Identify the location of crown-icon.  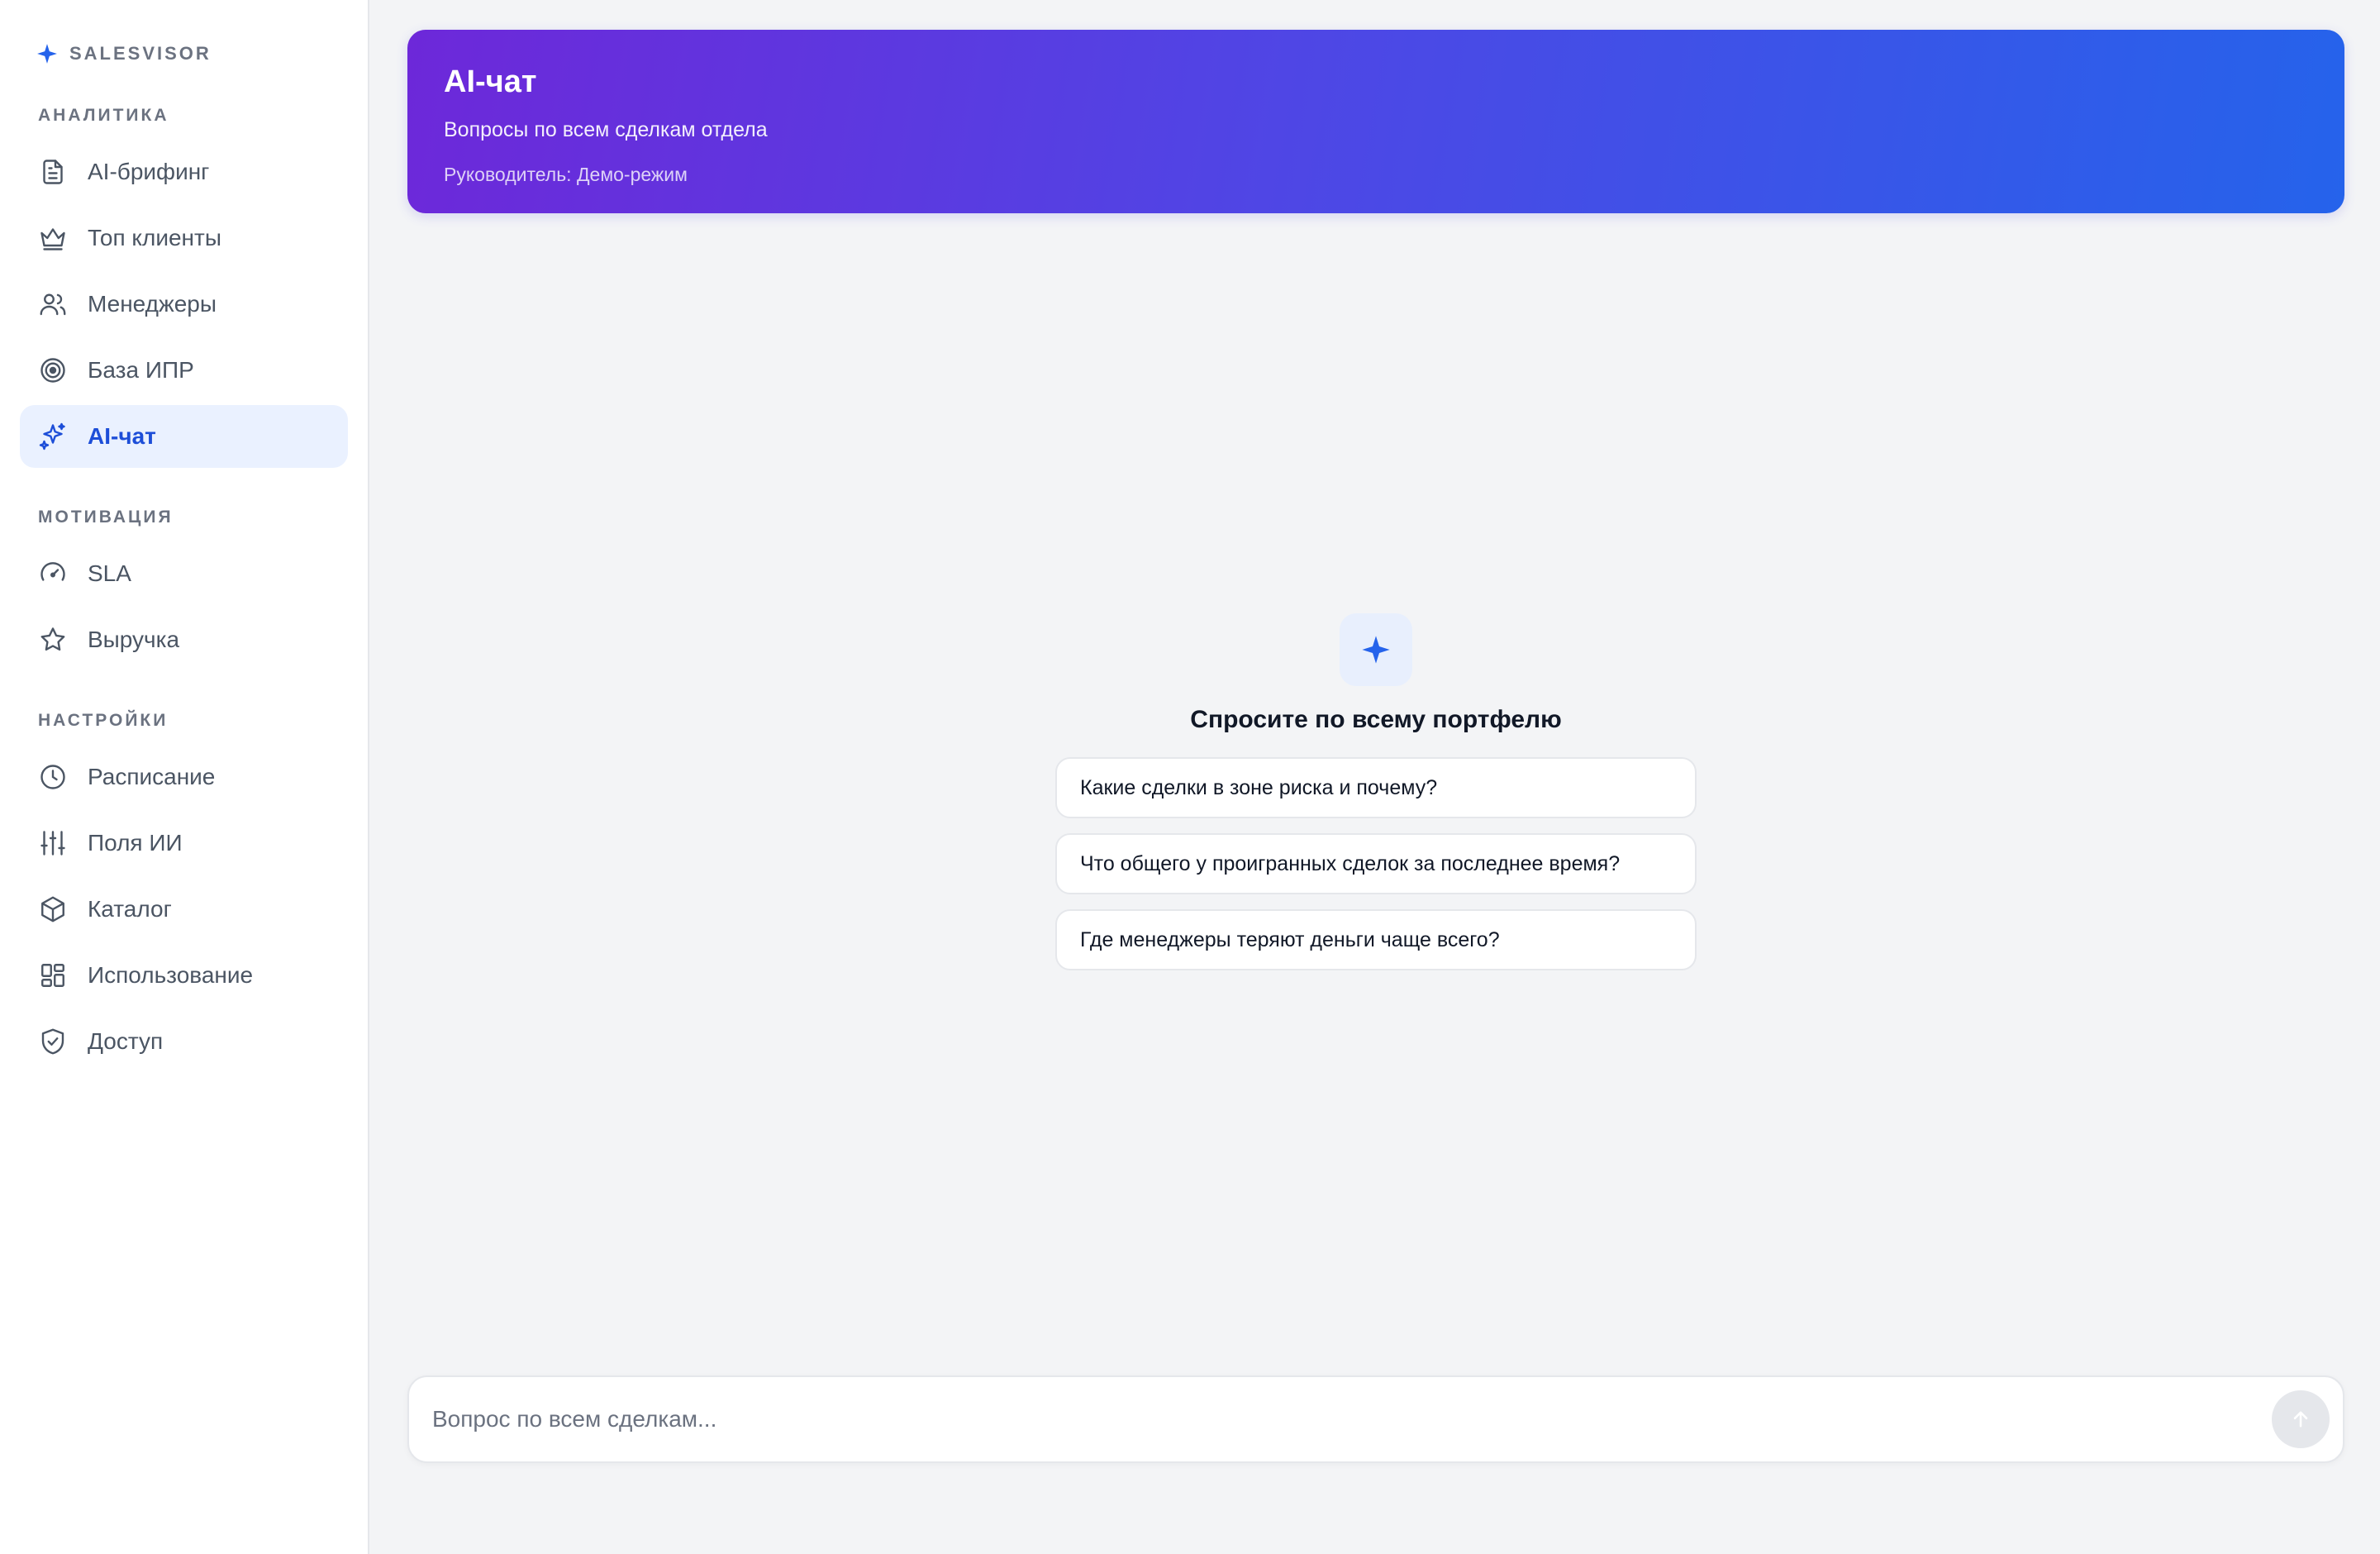
(52, 239).